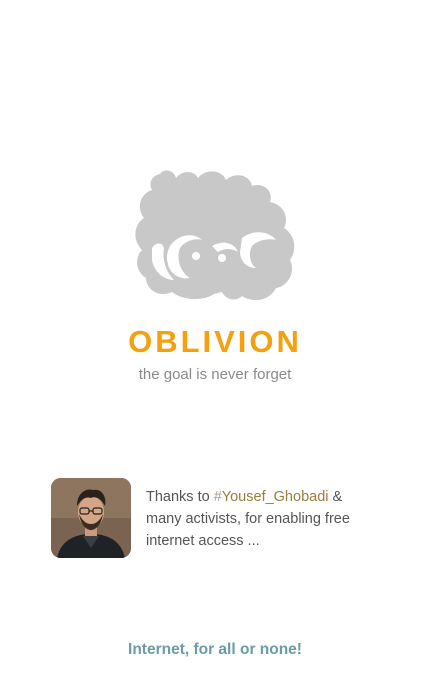 Image resolution: width=430 pixels, height=698 pixels. Describe the element at coordinates (217, 497) in the screenshot. I see `hashtag-symbol: #` at that location.